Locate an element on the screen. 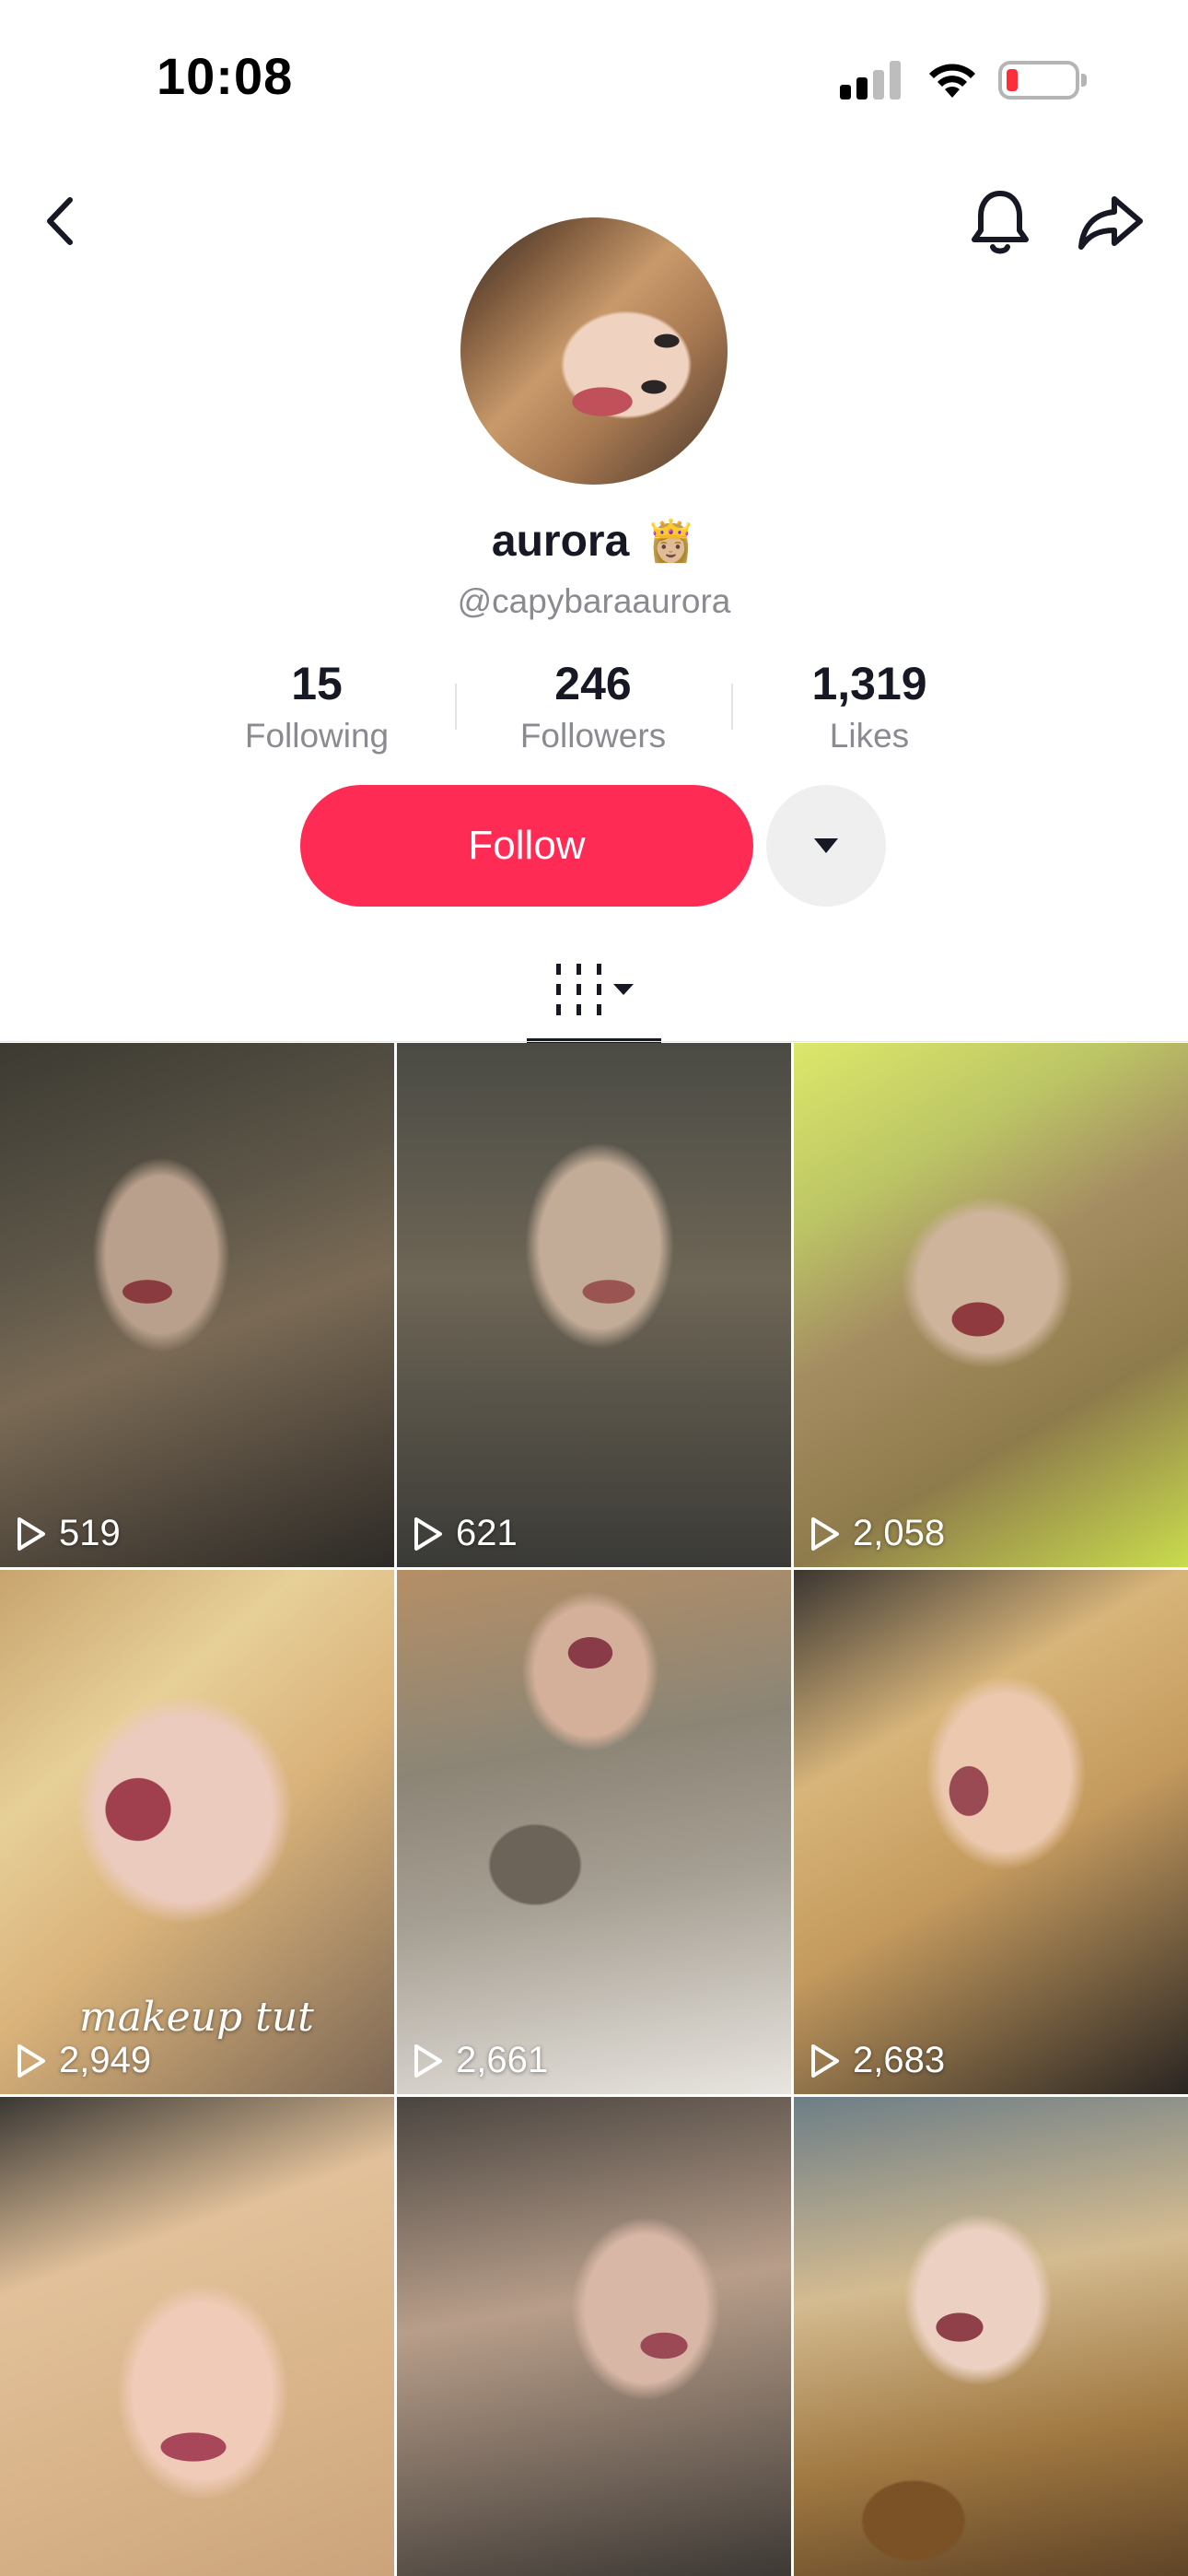 The width and height of the screenshot is (1188, 2576). stat-following-label: Following is located at coordinates (317, 736).